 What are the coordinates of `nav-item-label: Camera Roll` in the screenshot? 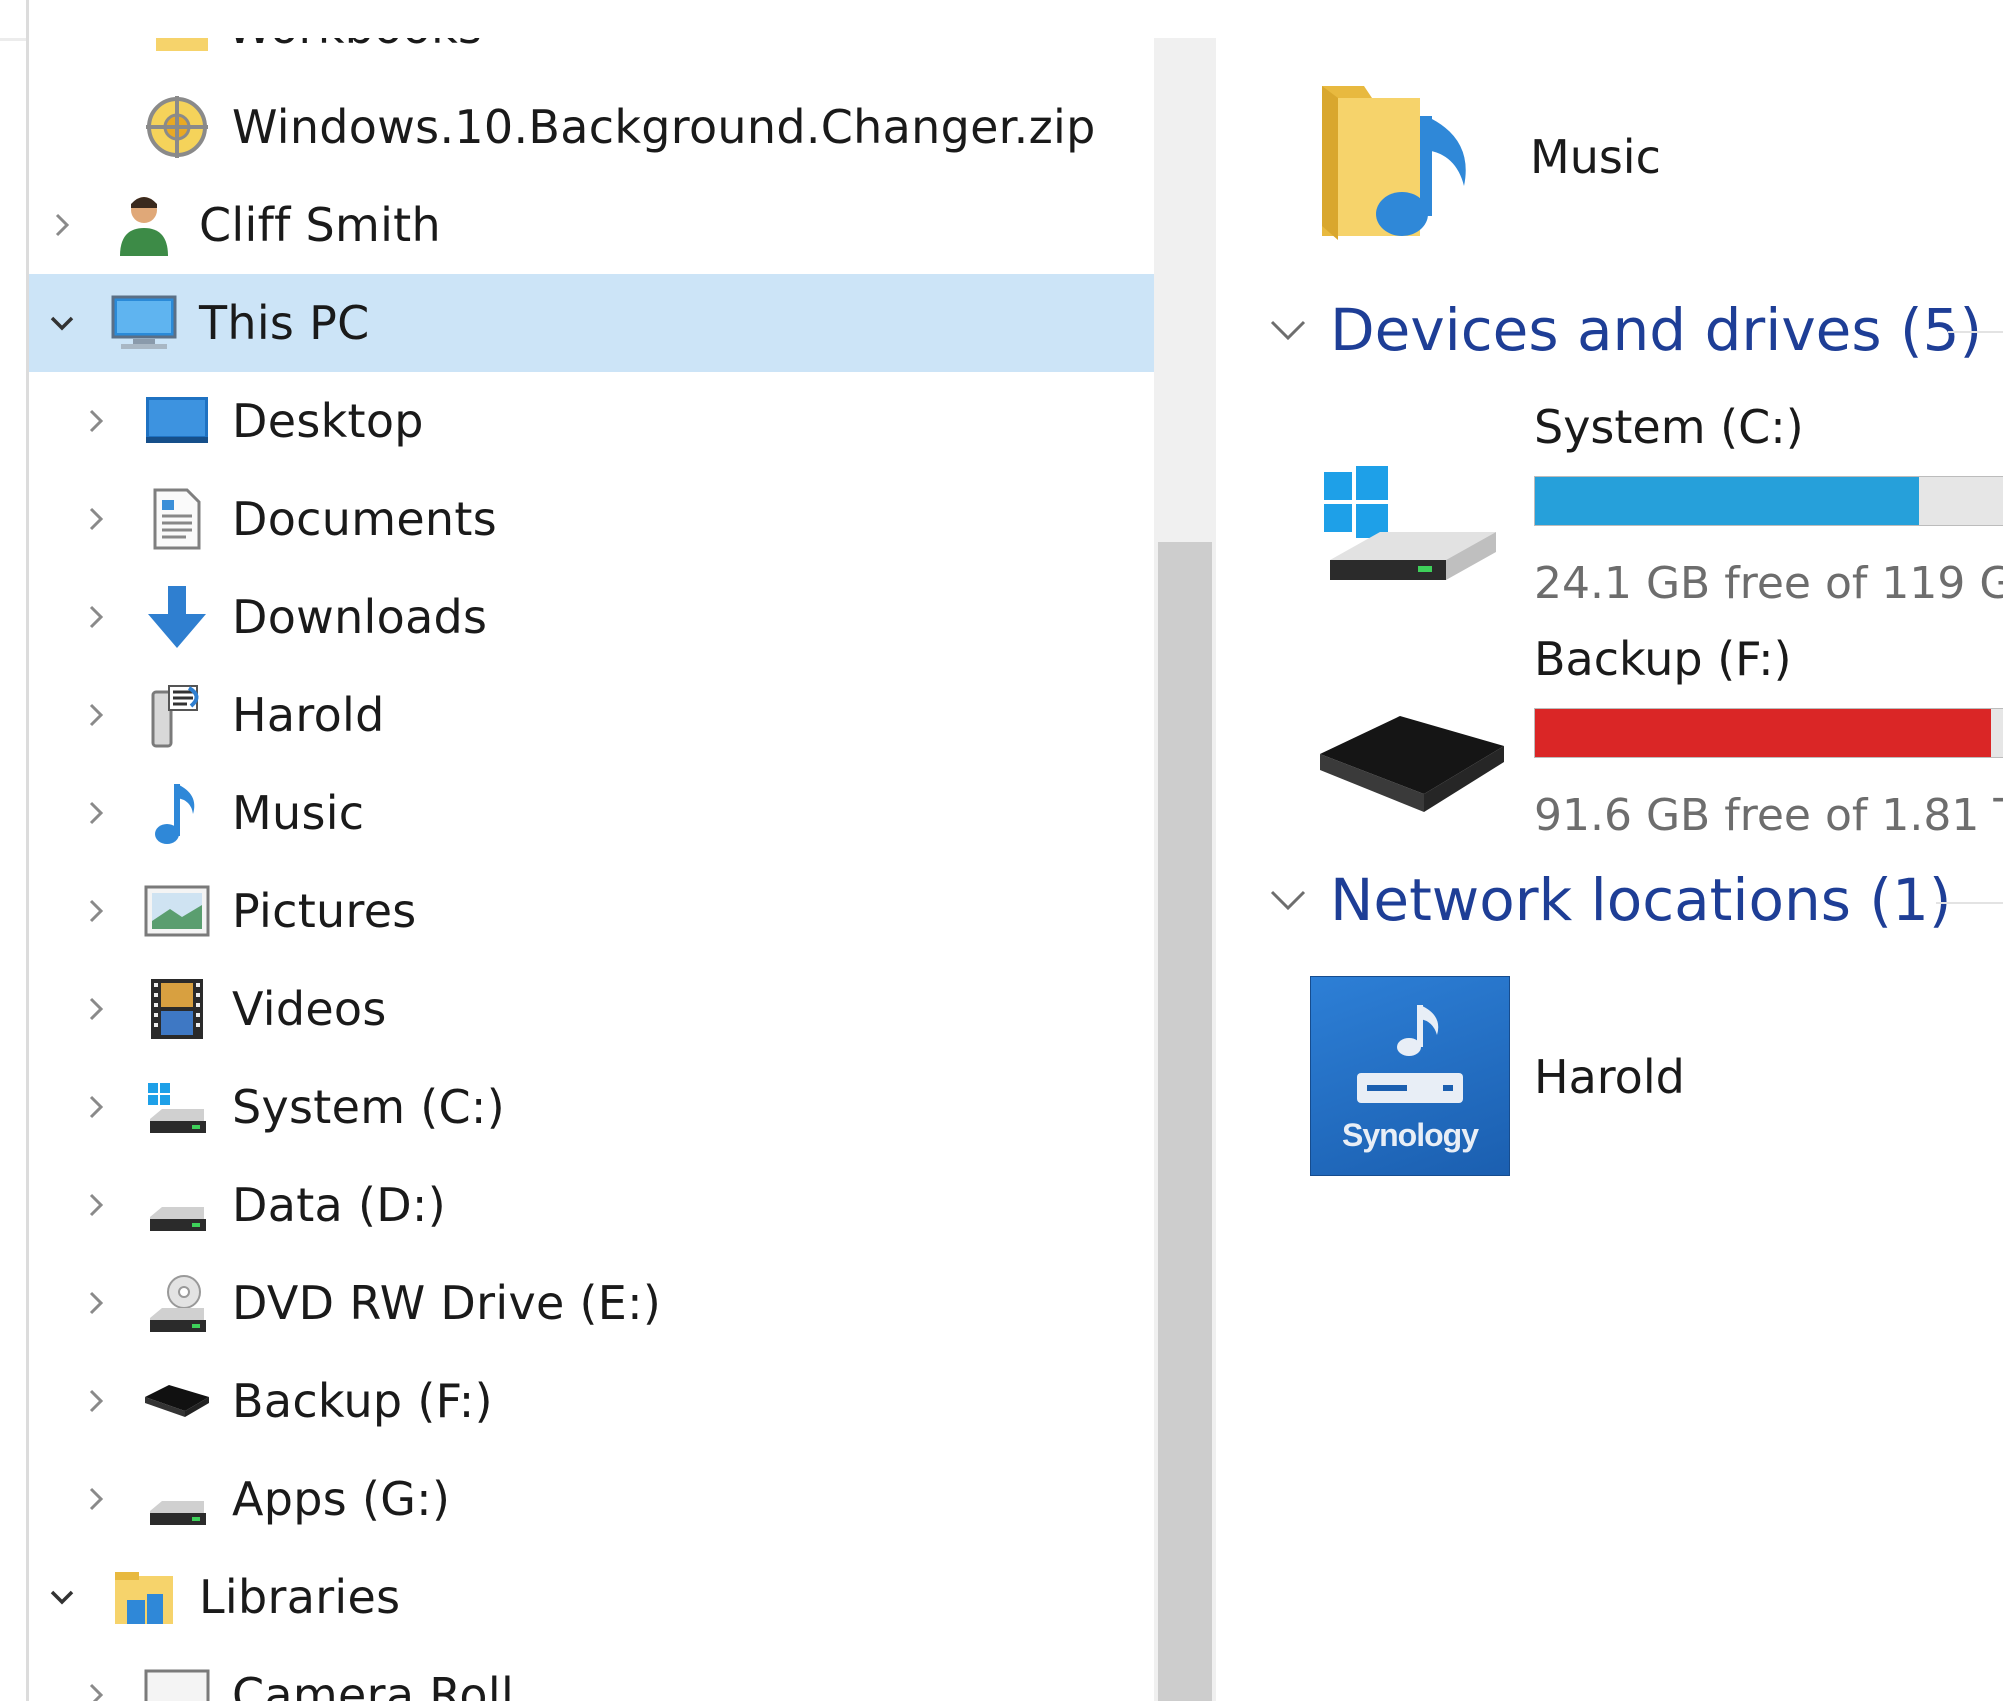 It's located at (373, 1684).